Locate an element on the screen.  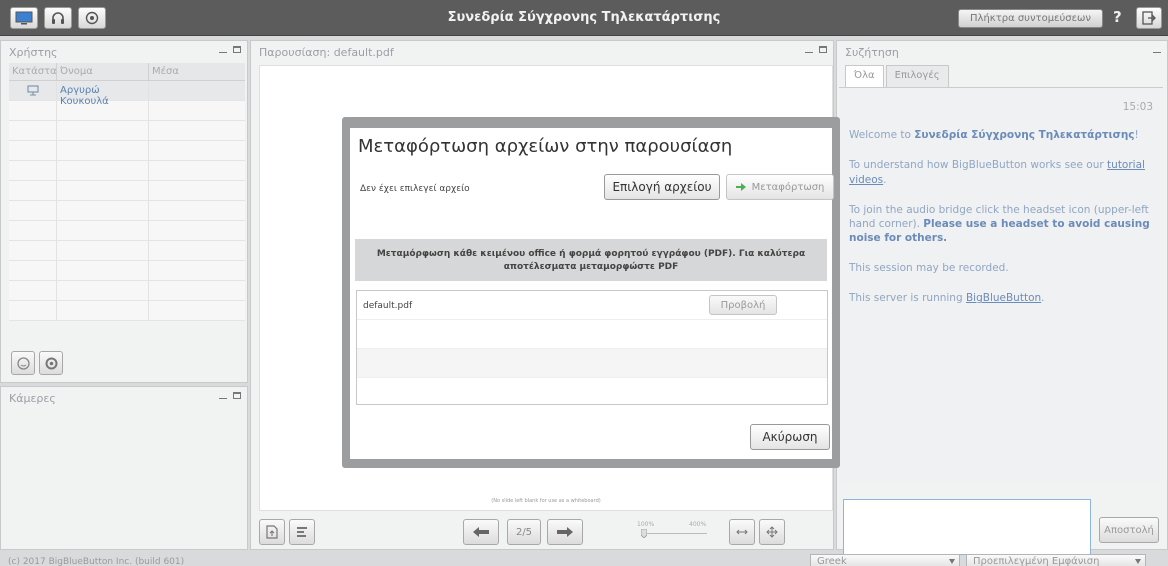
no-file-label: Δεν έχει επιλεγεί αρχείο is located at coordinates (415, 189).